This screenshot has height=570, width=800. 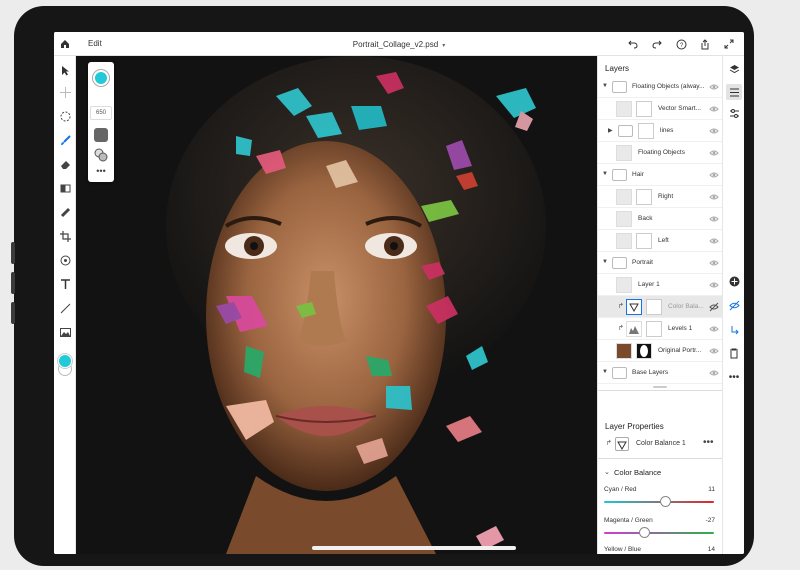 I want to click on layer-row: Floating Objects, so click(x=660, y=153).